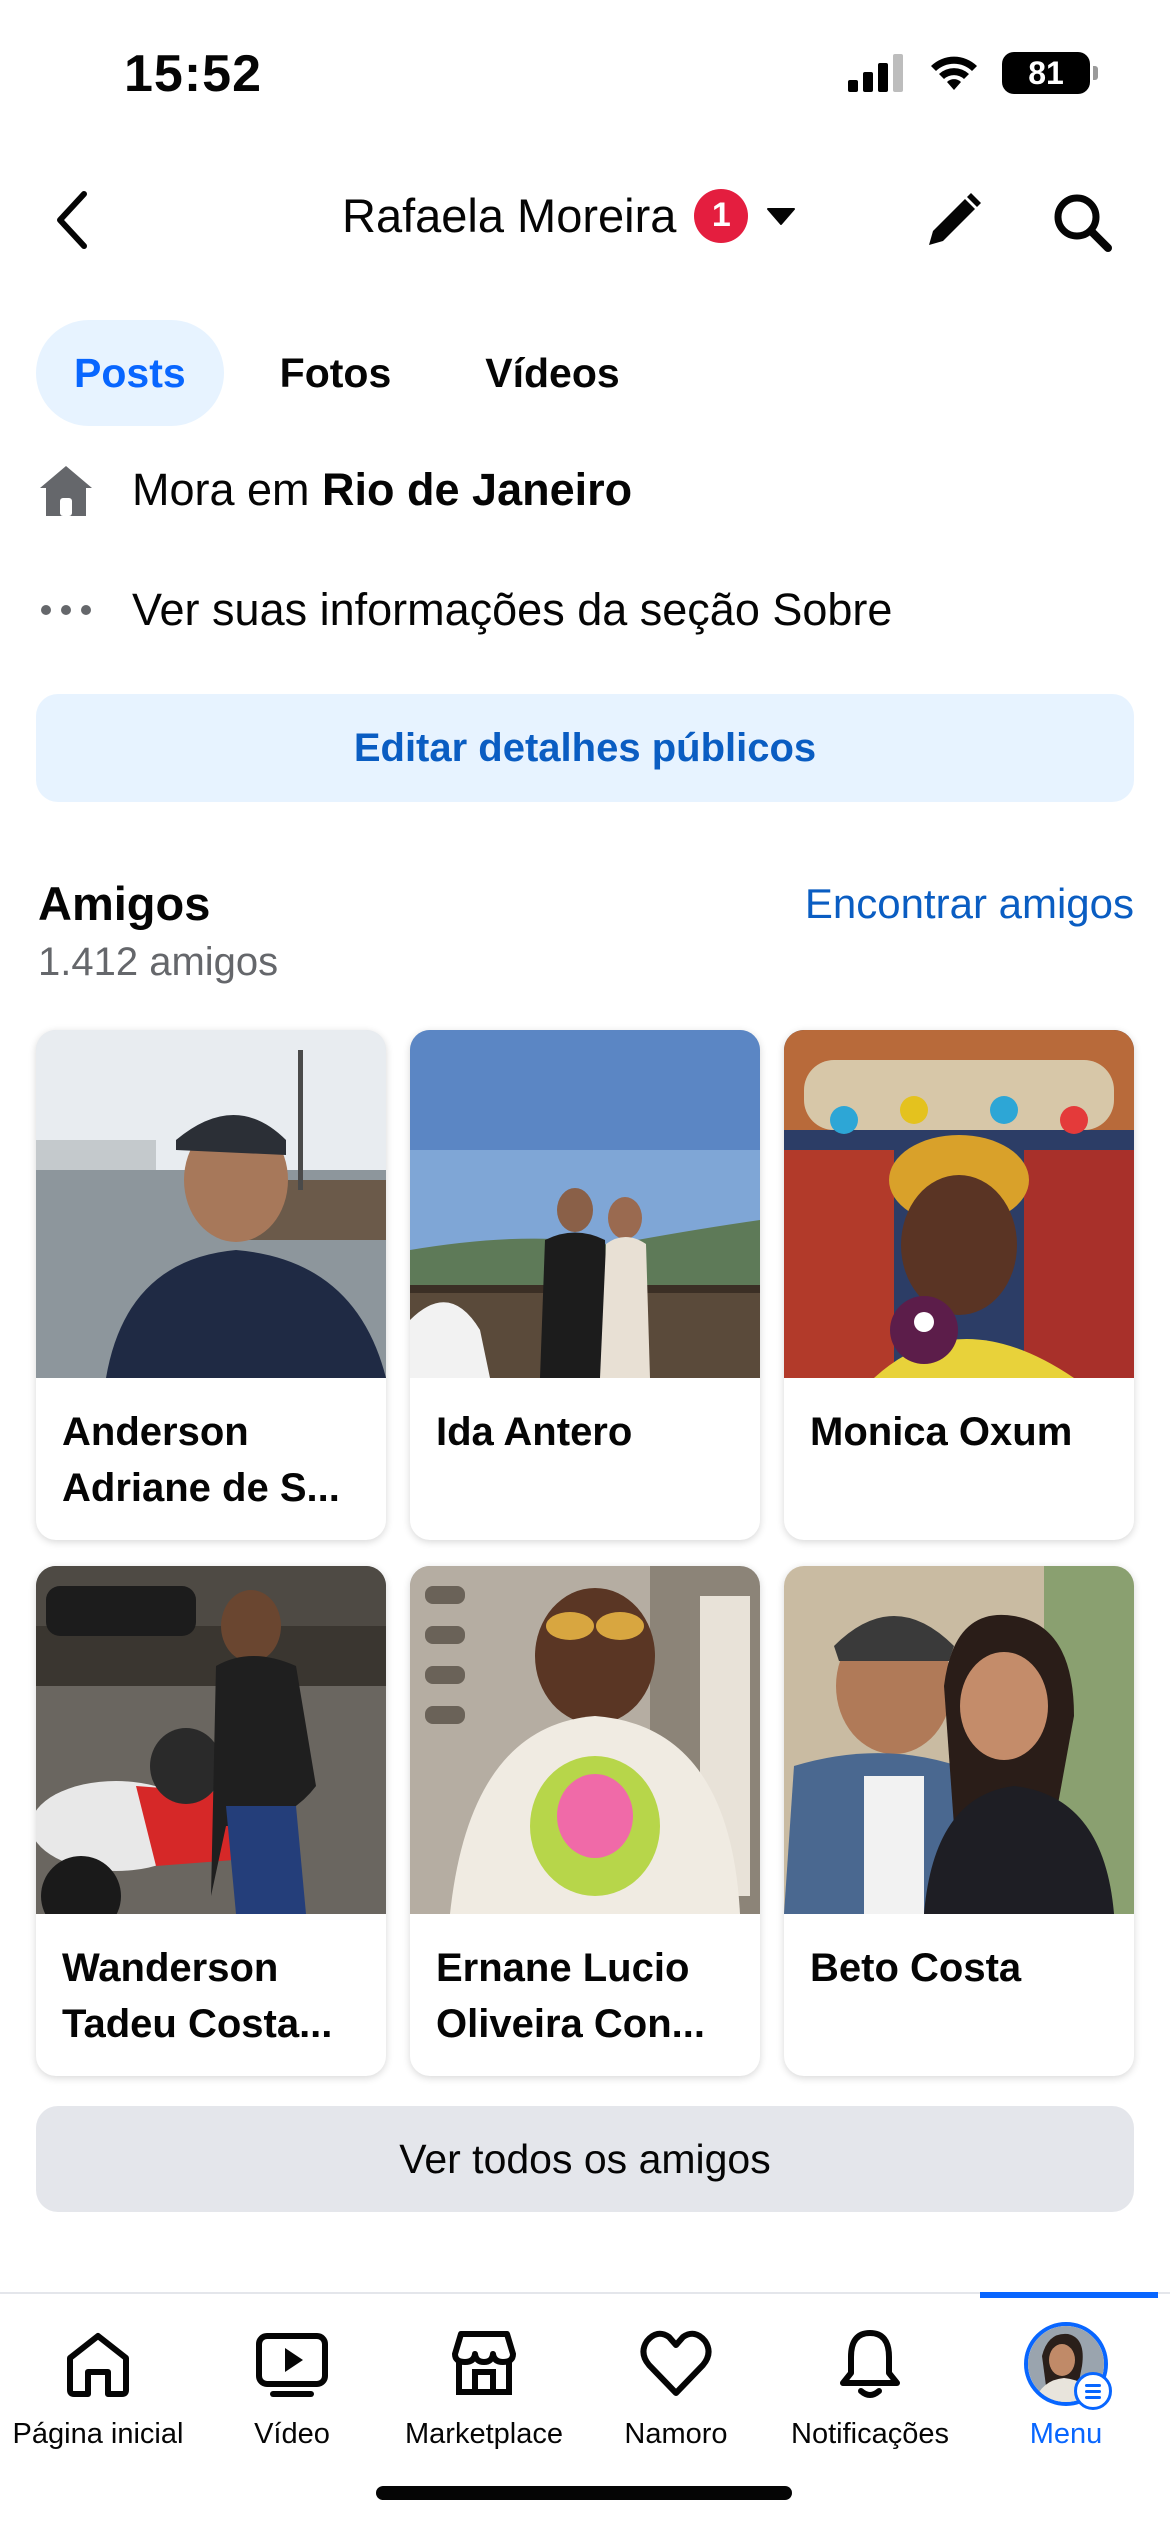 The image size is (1170, 2532). I want to click on wifi-icon, so click(954, 73).